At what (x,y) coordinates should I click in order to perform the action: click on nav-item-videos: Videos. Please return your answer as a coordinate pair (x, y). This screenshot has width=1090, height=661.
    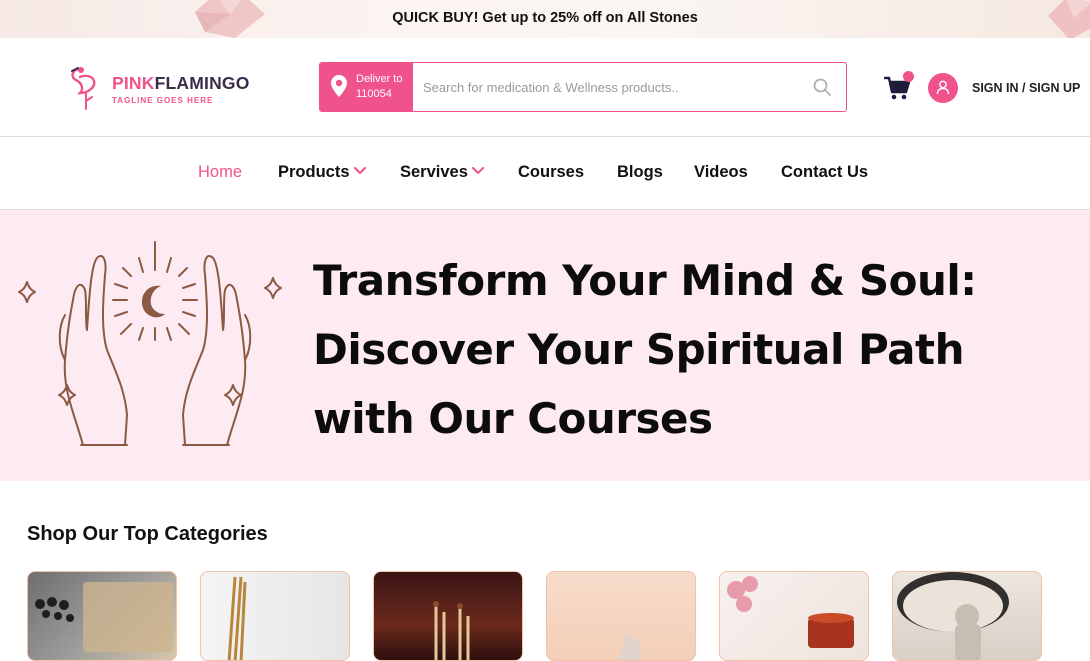
    Looking at the image, I should click on (721, 172).